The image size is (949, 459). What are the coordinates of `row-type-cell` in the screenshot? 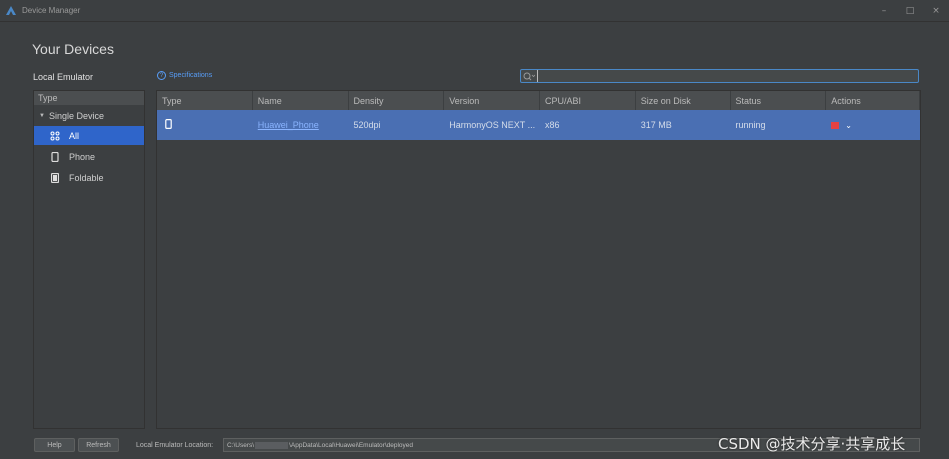 It's located at (205, 125).